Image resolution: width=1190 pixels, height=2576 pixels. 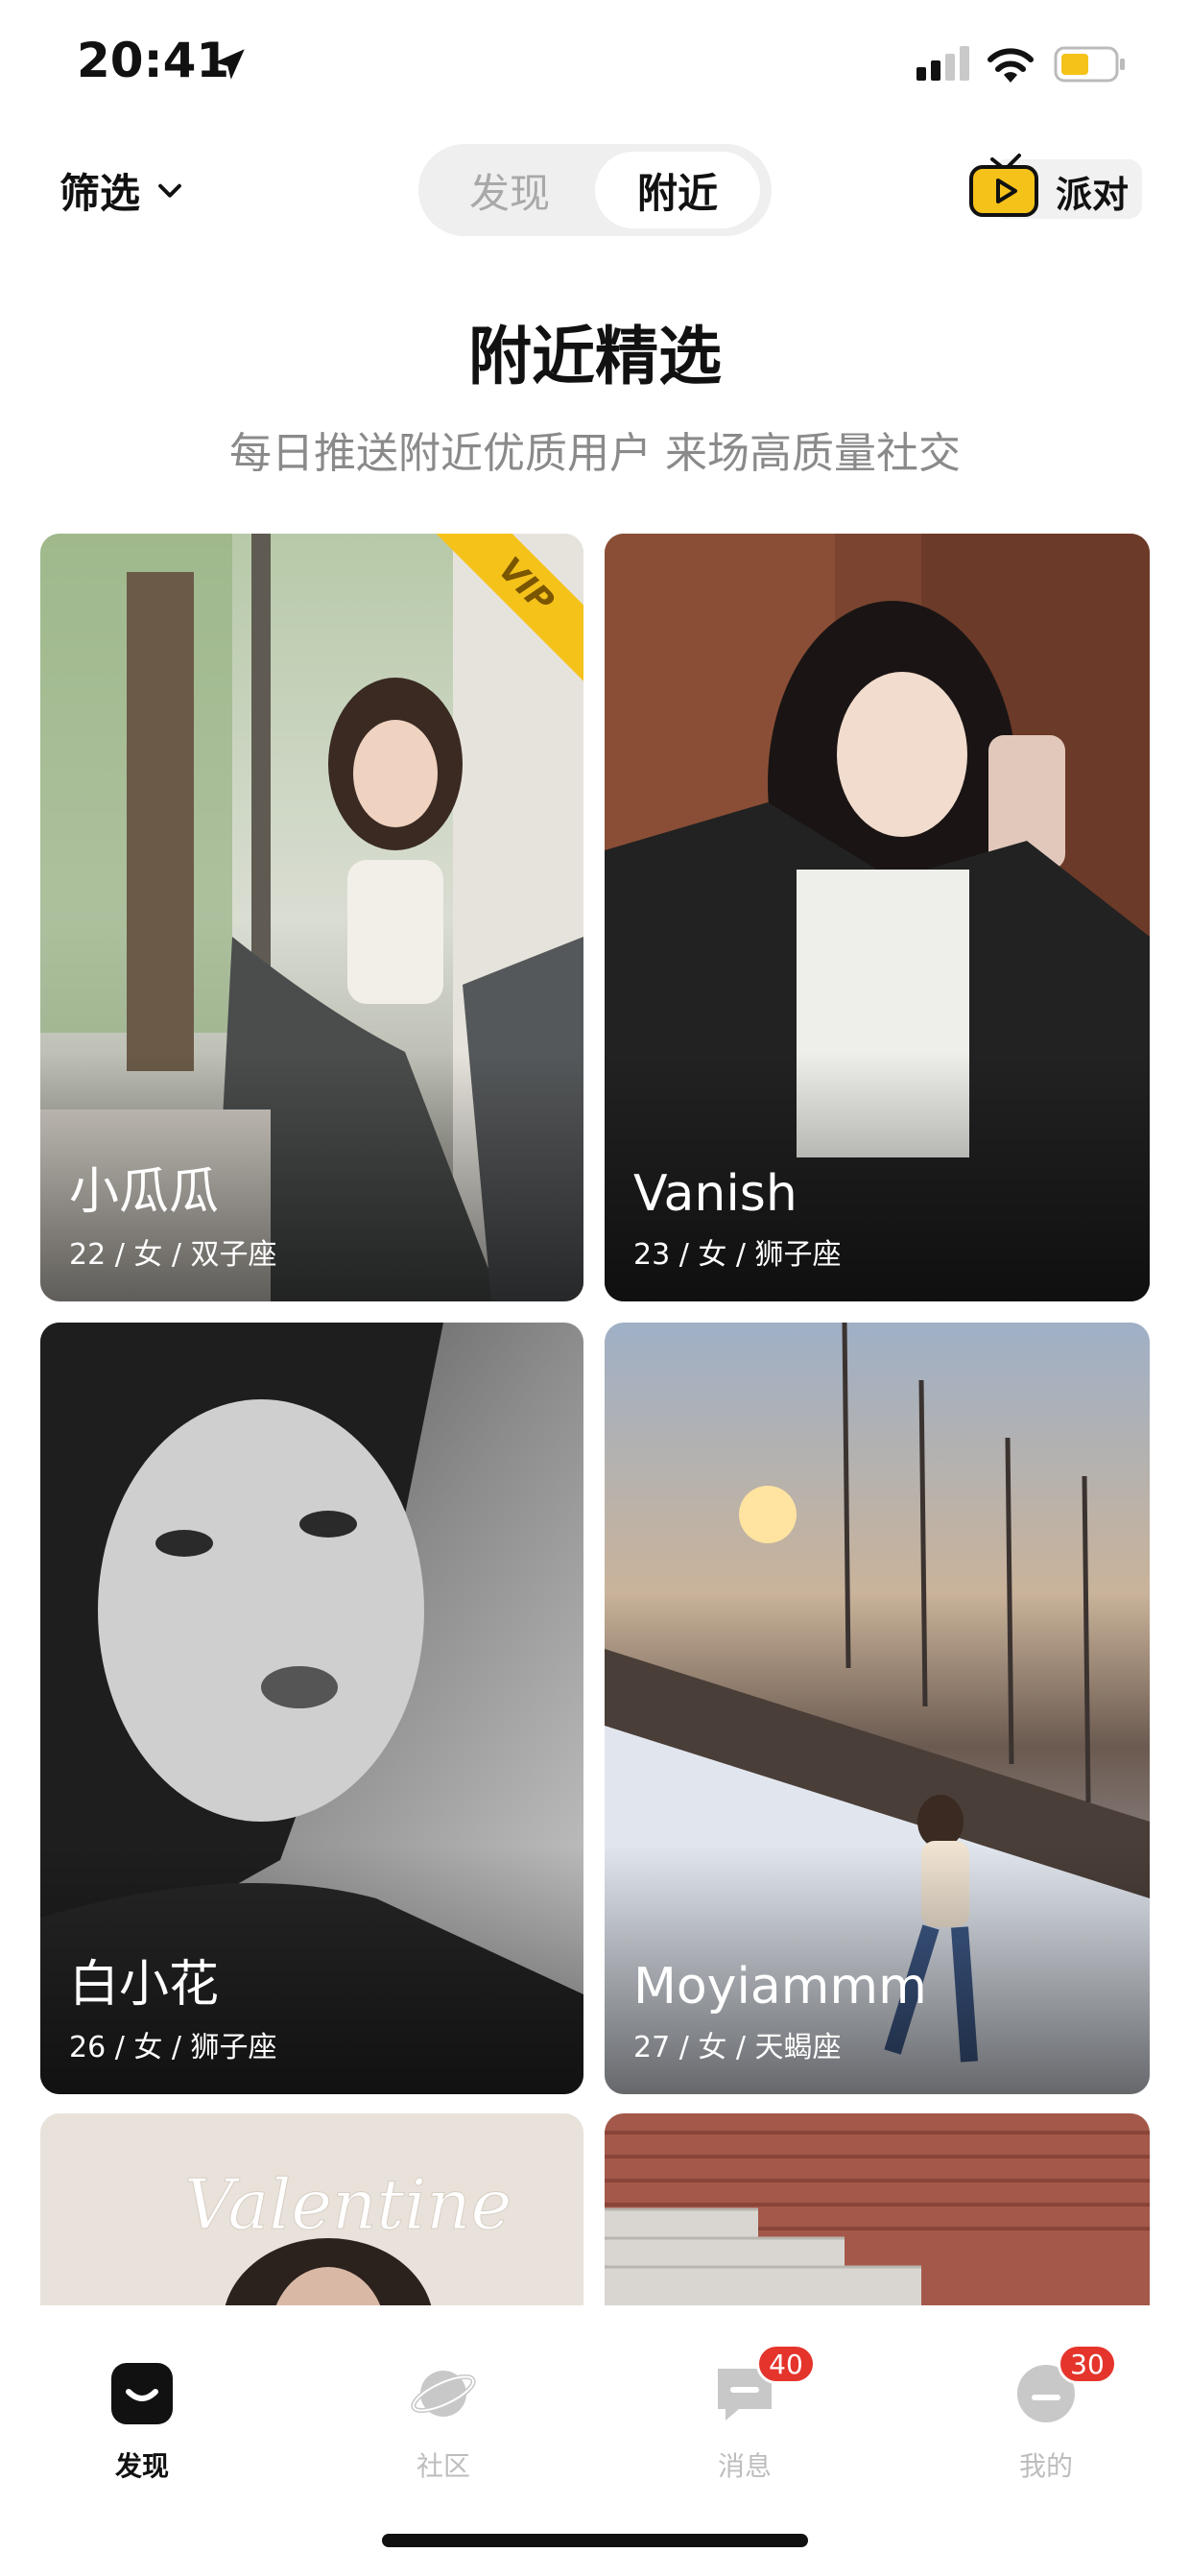 I want to click on signal-icon, so click(x=943, y=63).